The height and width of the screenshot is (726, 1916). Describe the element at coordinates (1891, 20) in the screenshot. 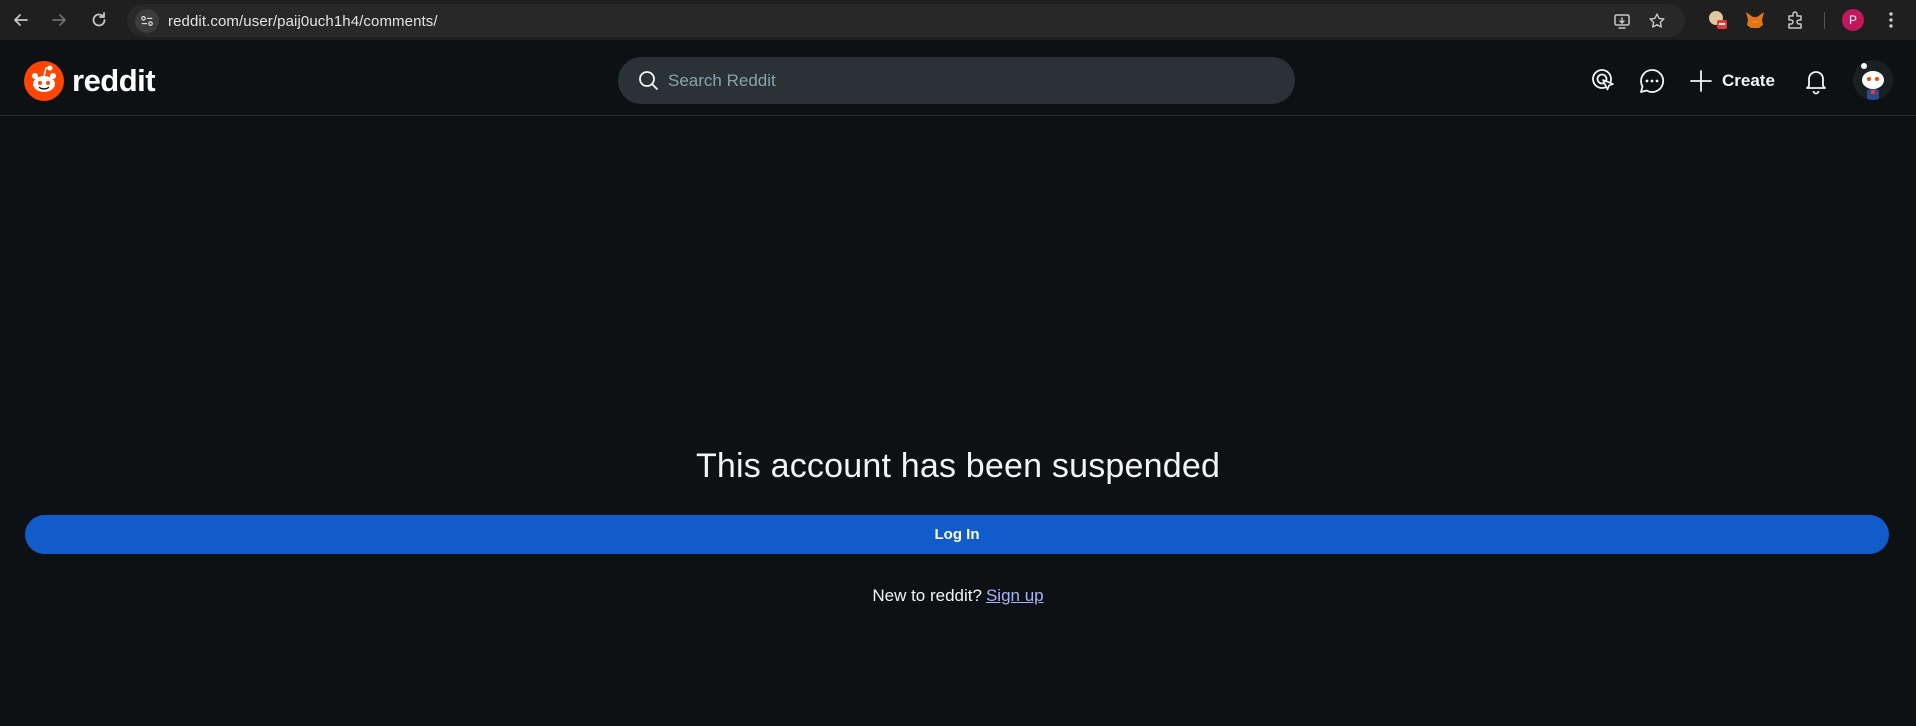

I see `kebab-menu-icon` at that location.